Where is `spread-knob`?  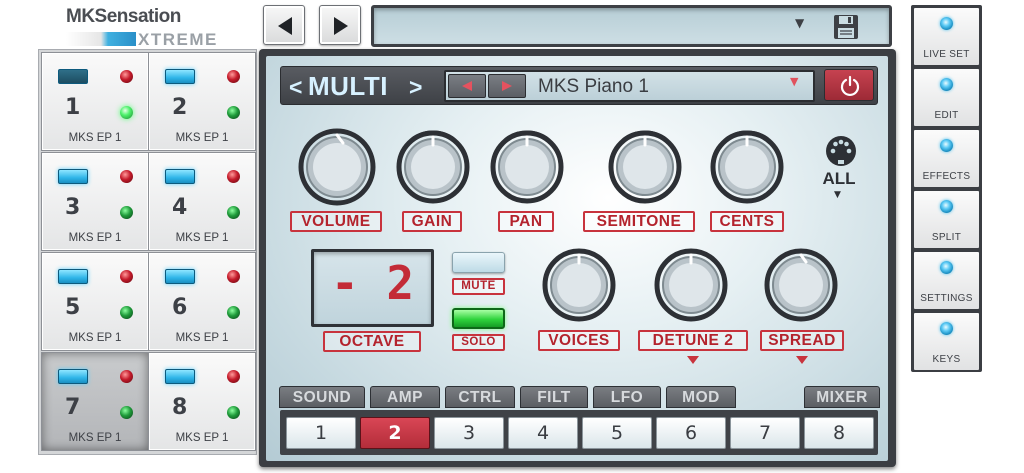
spread-knob is located at coordinates (801, 285).